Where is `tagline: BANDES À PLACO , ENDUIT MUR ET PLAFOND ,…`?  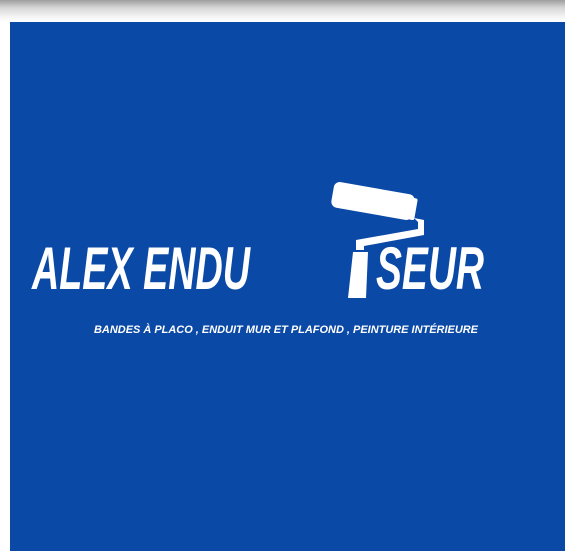 tagline: BANDES À PLACO , ENDUIT MUR ET PLAFOND ,… is located at coordinates (286, 329).